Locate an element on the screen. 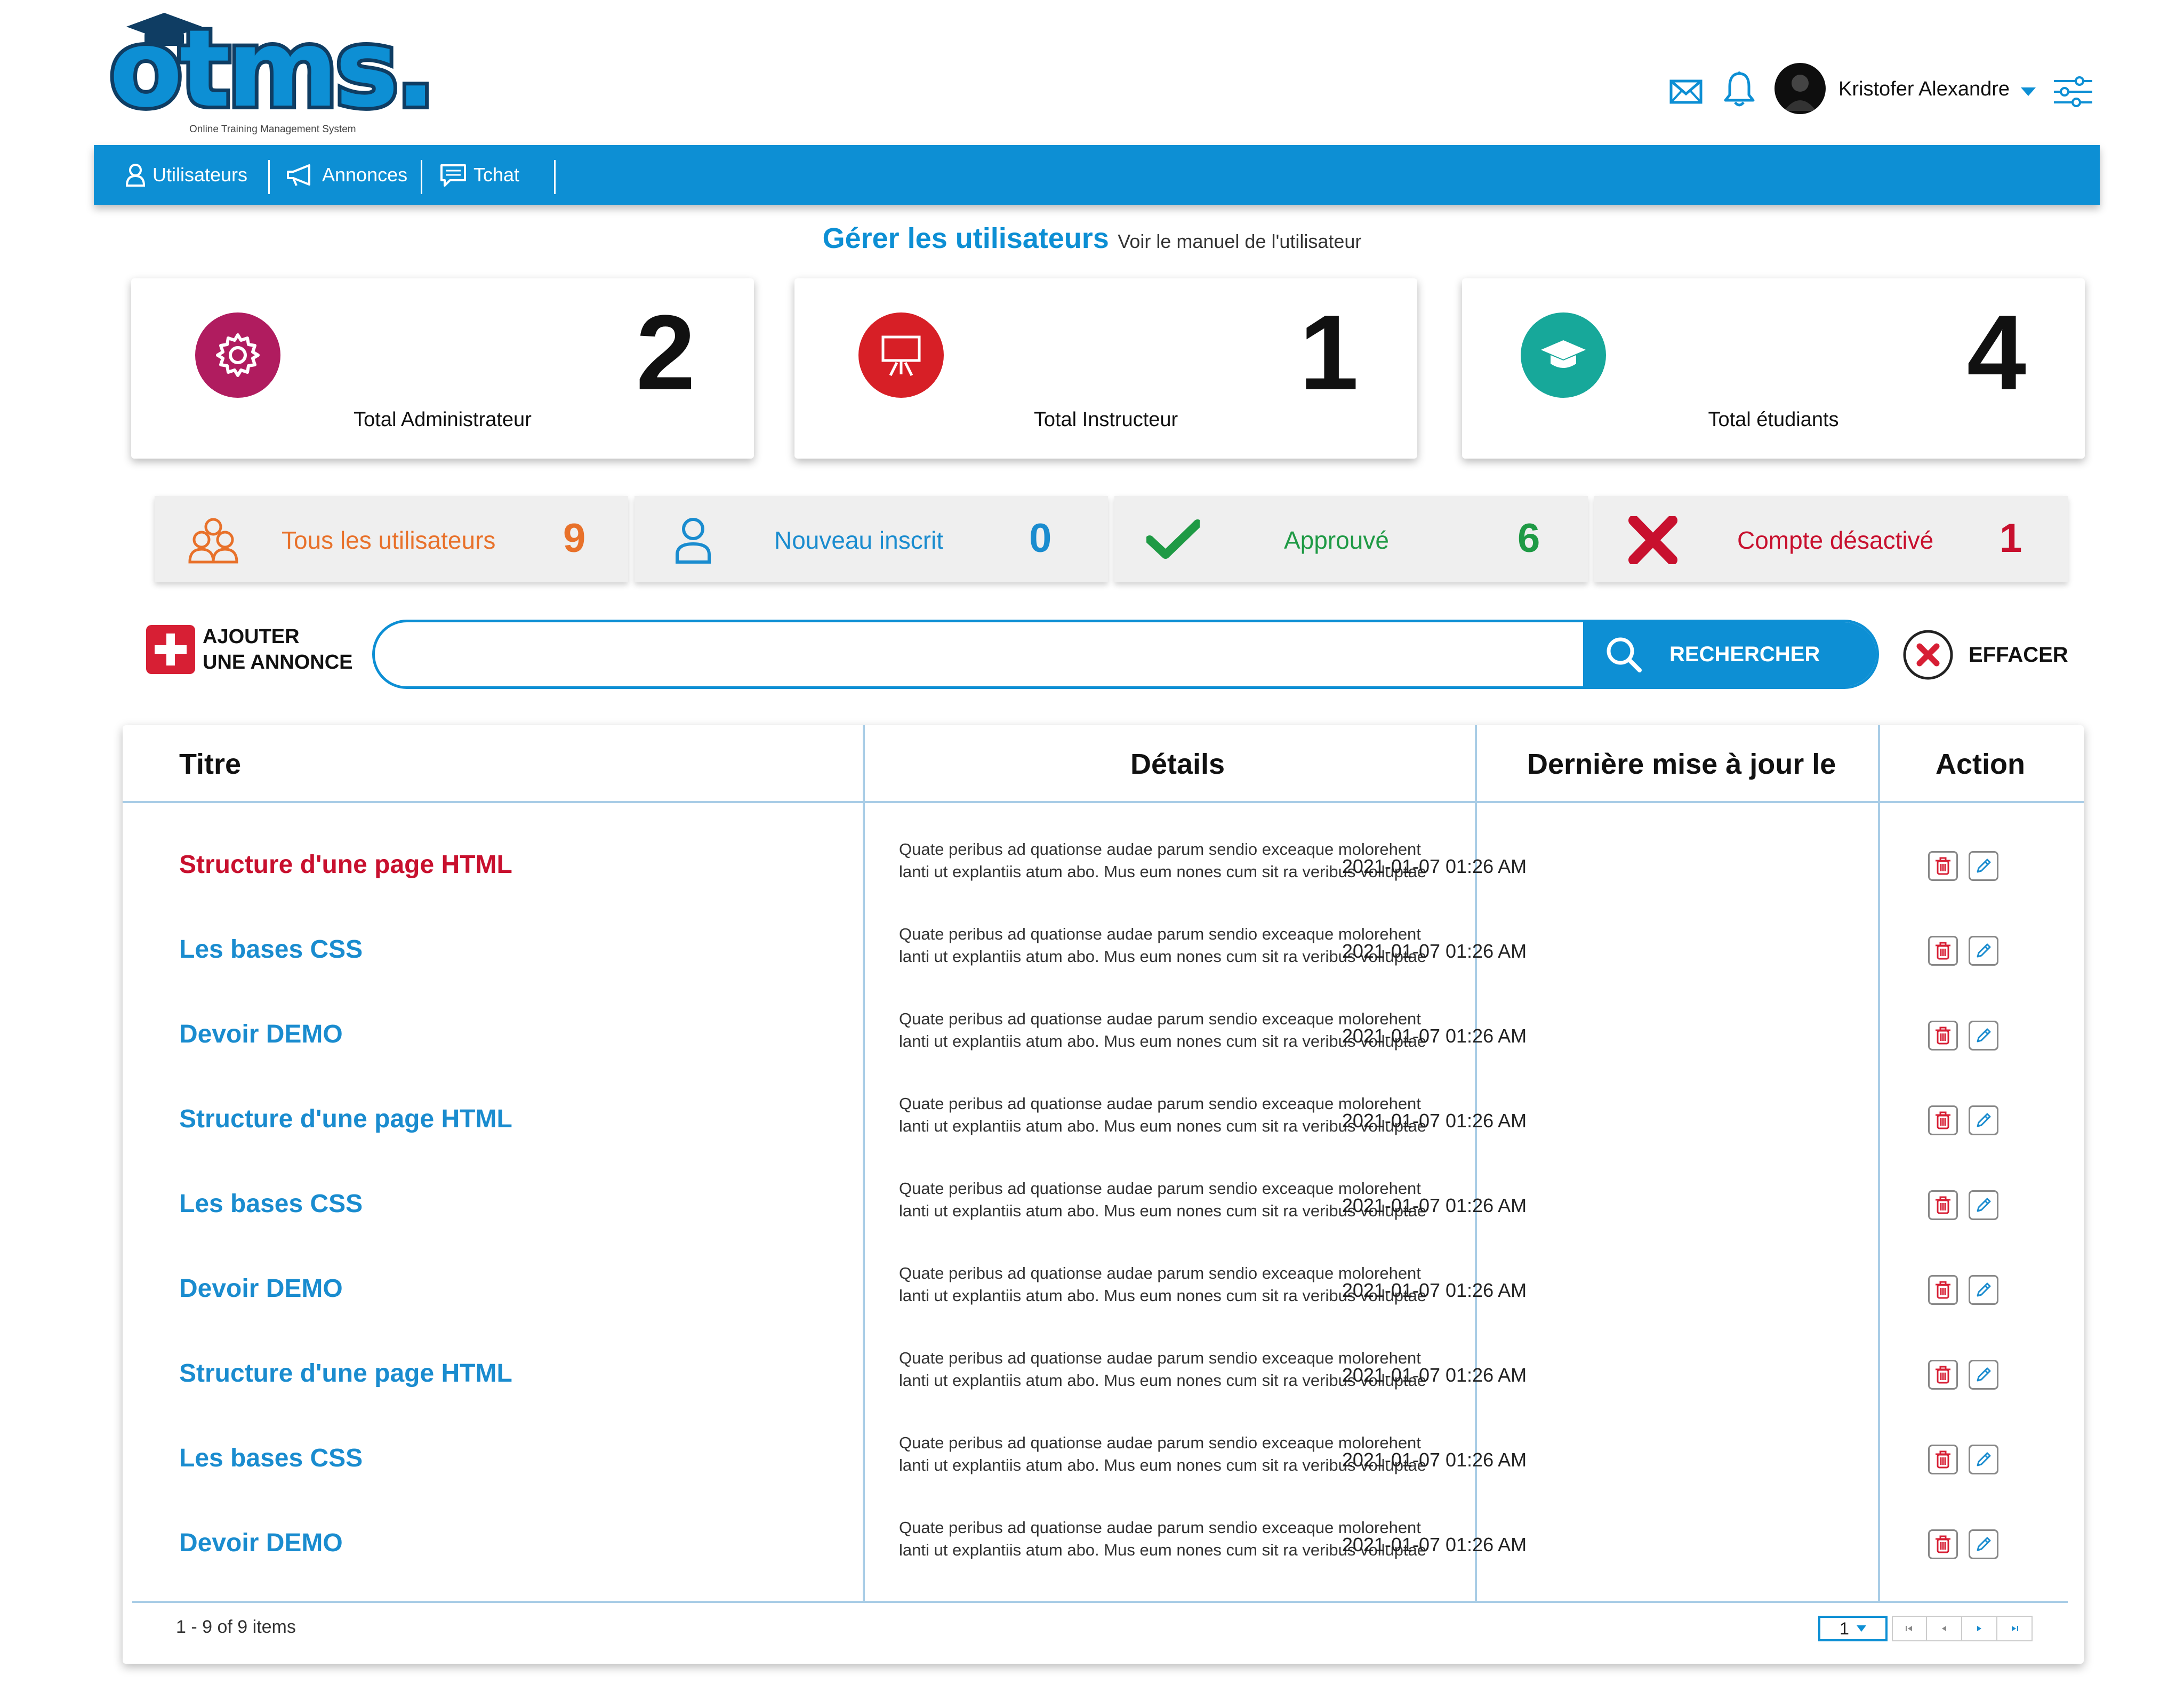 Image resolution: width=2184 pixels, height=1708 pixels. logo-subtitle: Online Training Management System is located at coordinates (272, 129).